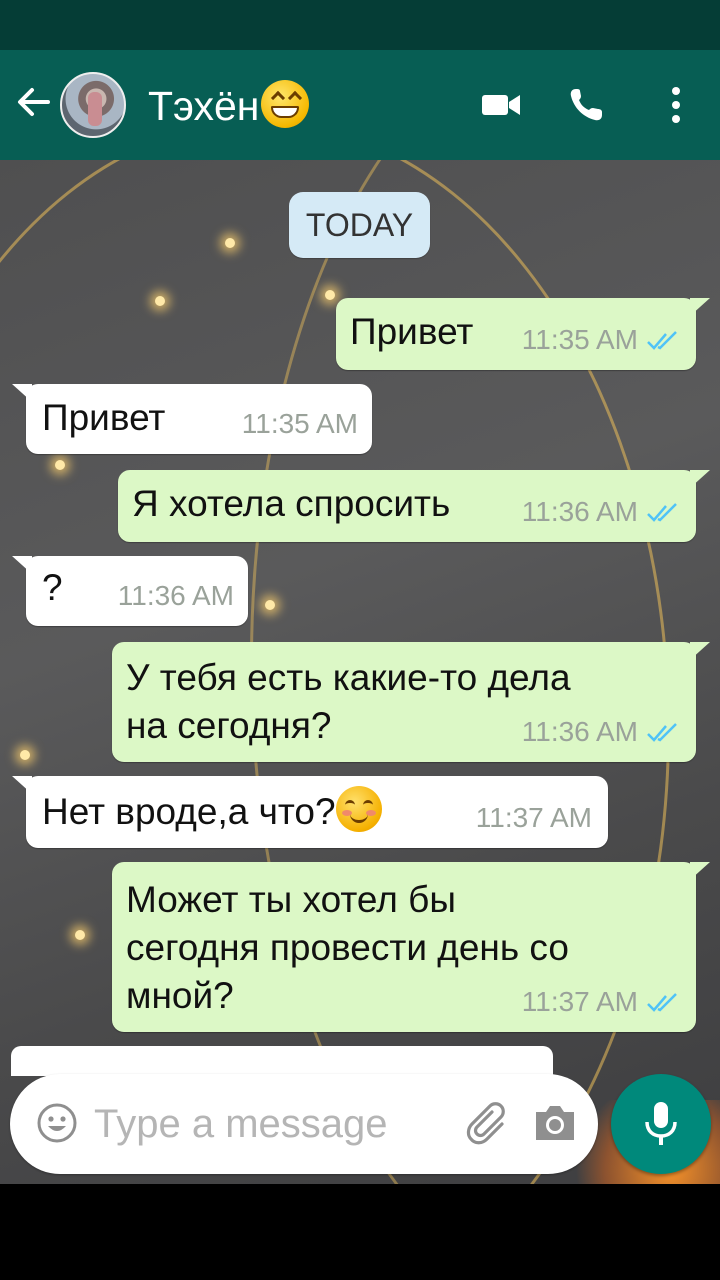  Describe the element at coordinates (192, 419) in the screenshot. I see `incoming-message: Привет 11:35 AM` at that location.